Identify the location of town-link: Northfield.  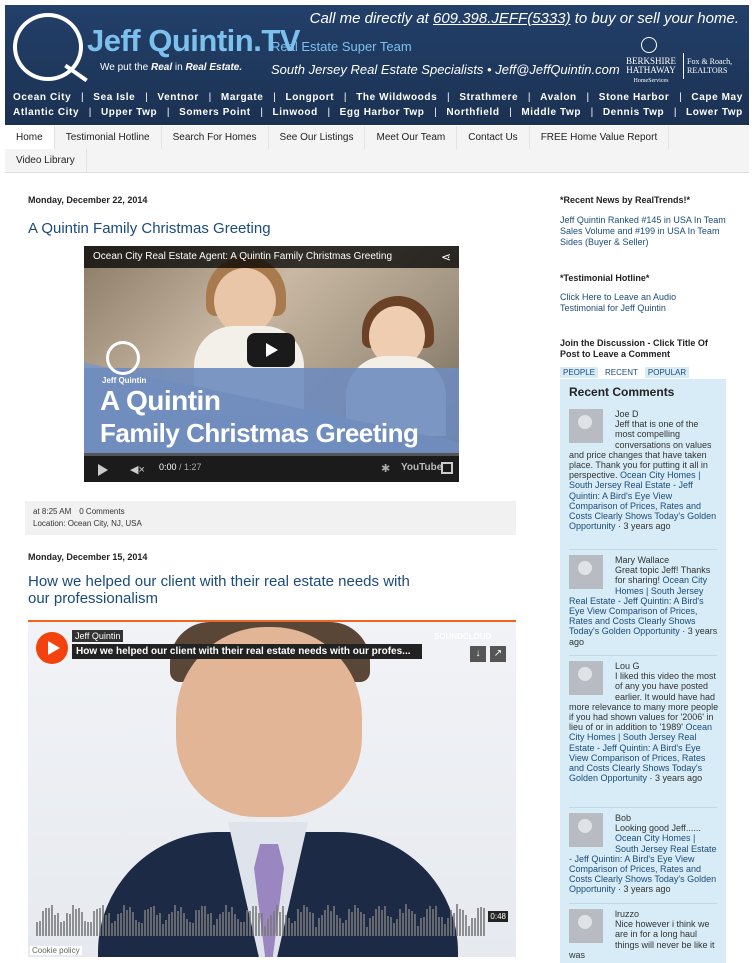
(472, 112).